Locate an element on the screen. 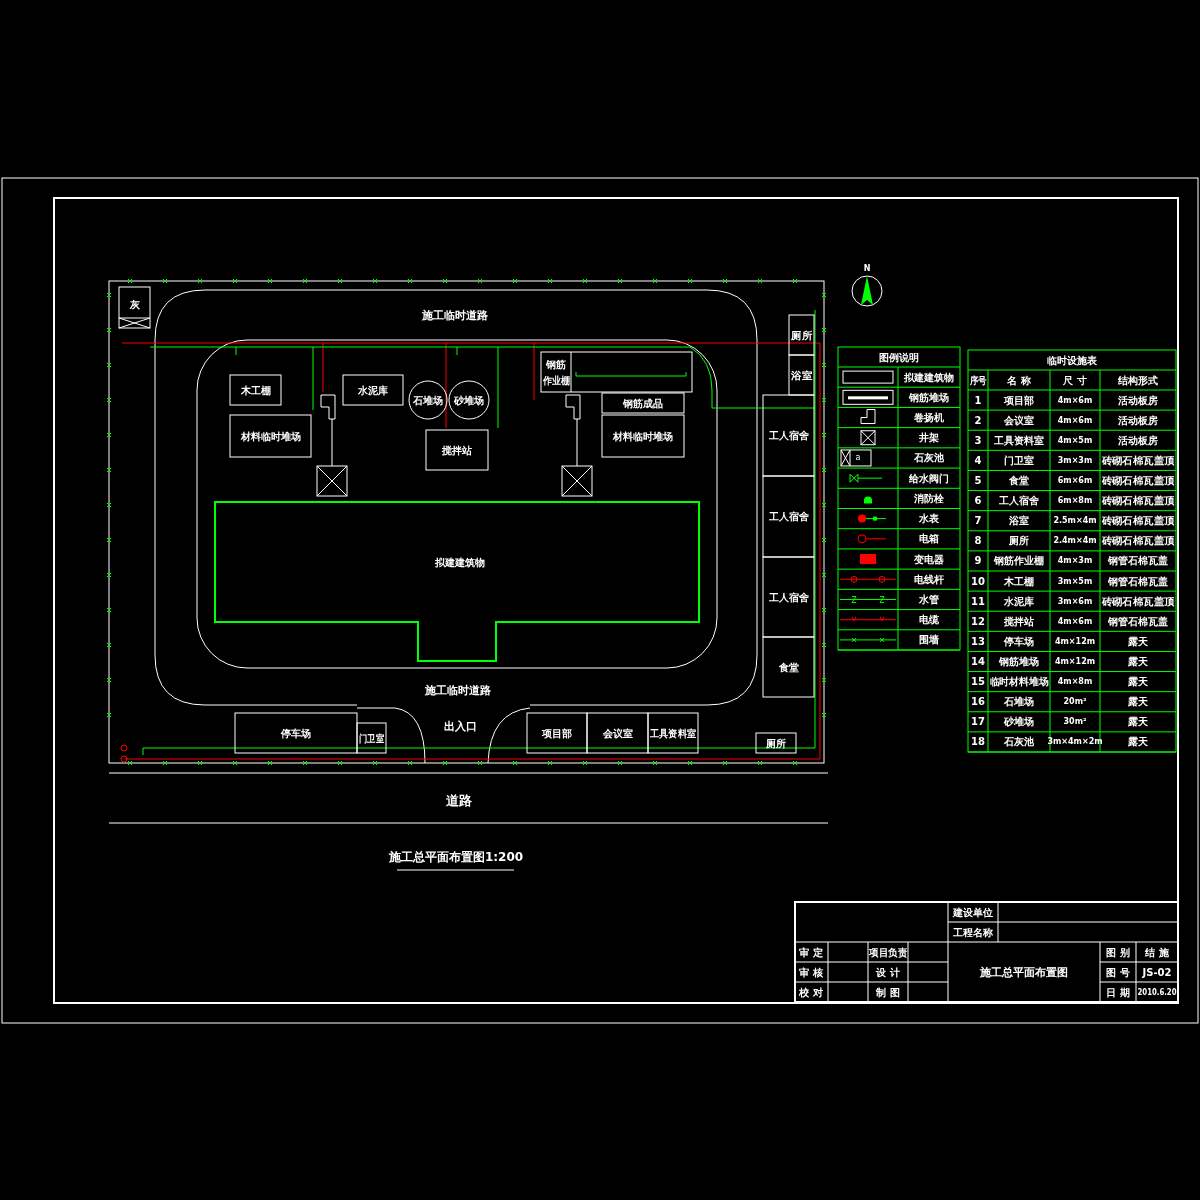 The width and height of the screenshot is (1200, 1200). column-header: 序号 is located at coordinates (979, 380).